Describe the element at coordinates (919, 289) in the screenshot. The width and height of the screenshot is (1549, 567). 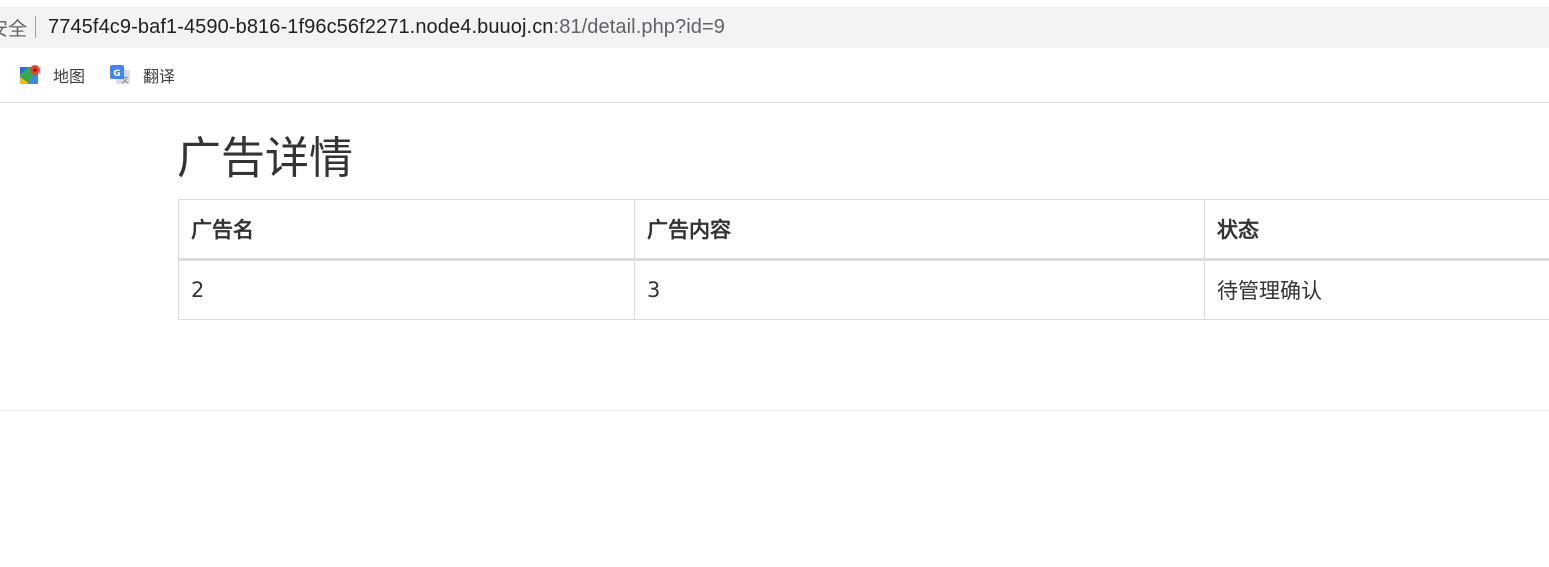
I see `cell-ad-content: 3` at that location.